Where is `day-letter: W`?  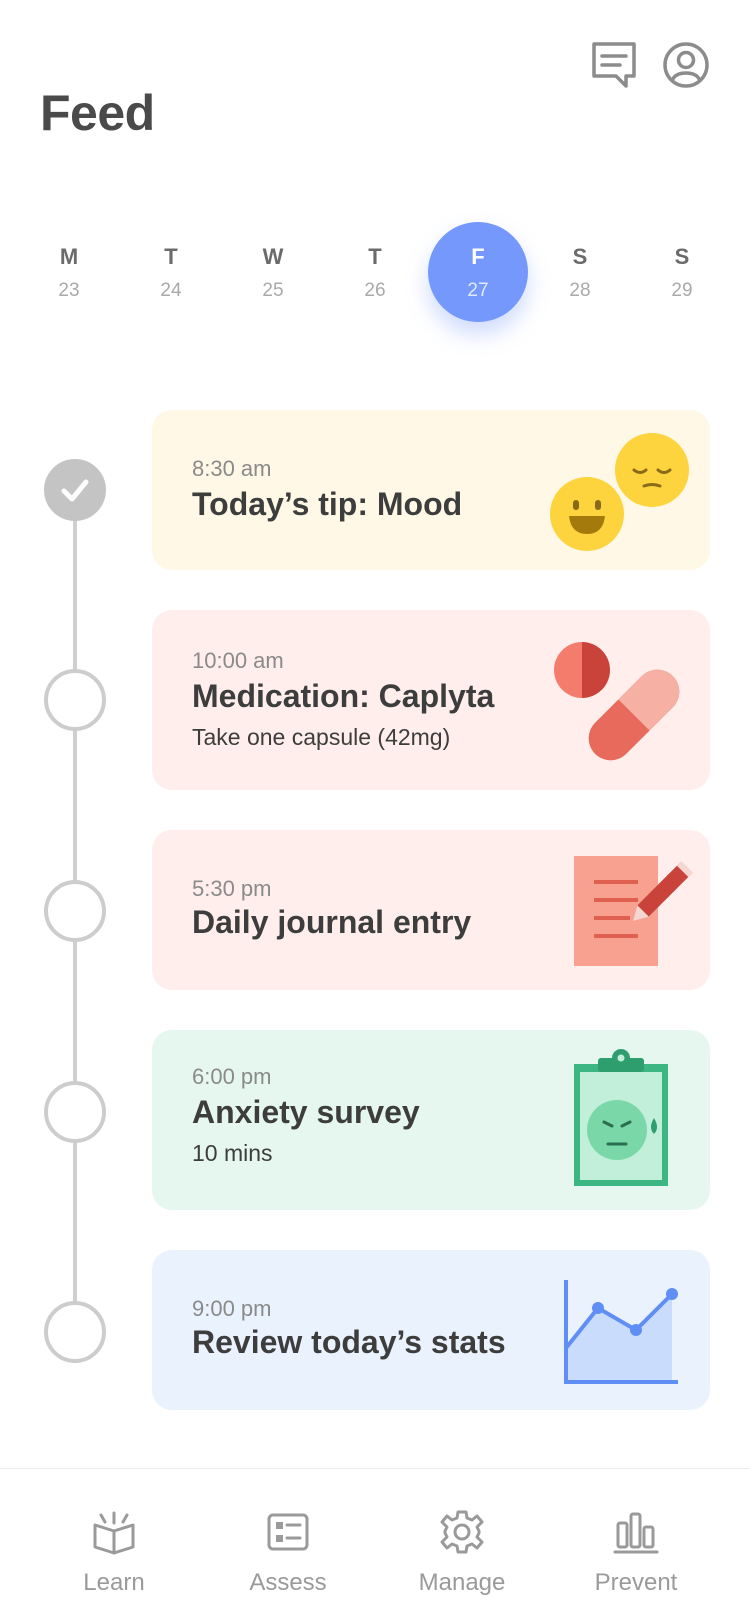
day-letter: W is located at coordinates (273, 256).